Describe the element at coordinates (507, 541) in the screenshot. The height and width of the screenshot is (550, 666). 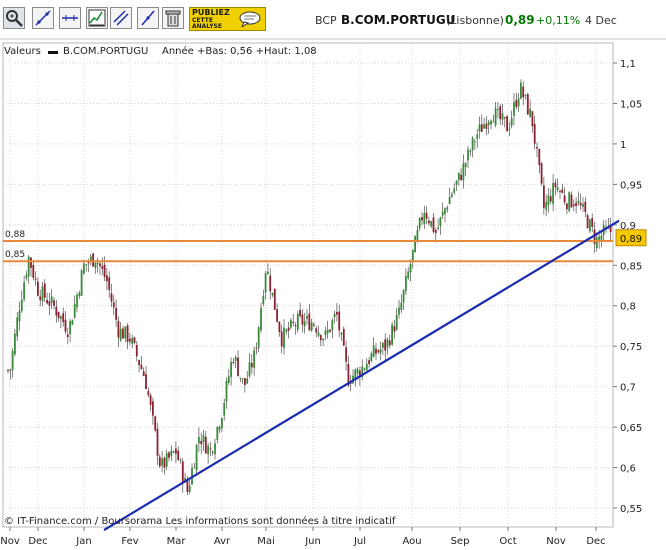
I see `x-tick-label: Oct` at that location.